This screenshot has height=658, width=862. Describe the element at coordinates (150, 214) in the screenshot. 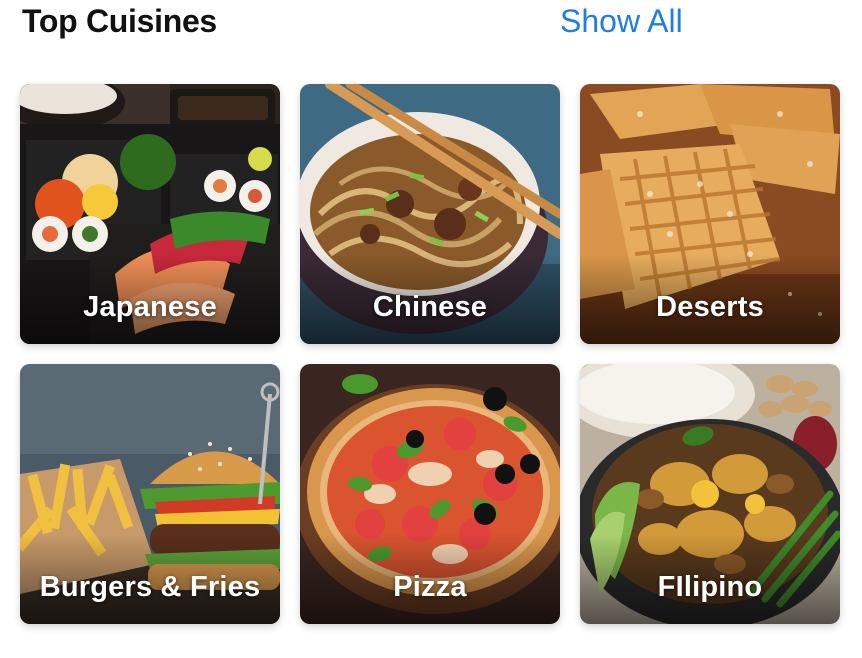

I see `cuisine-card-japanese: Japanese` at that location.